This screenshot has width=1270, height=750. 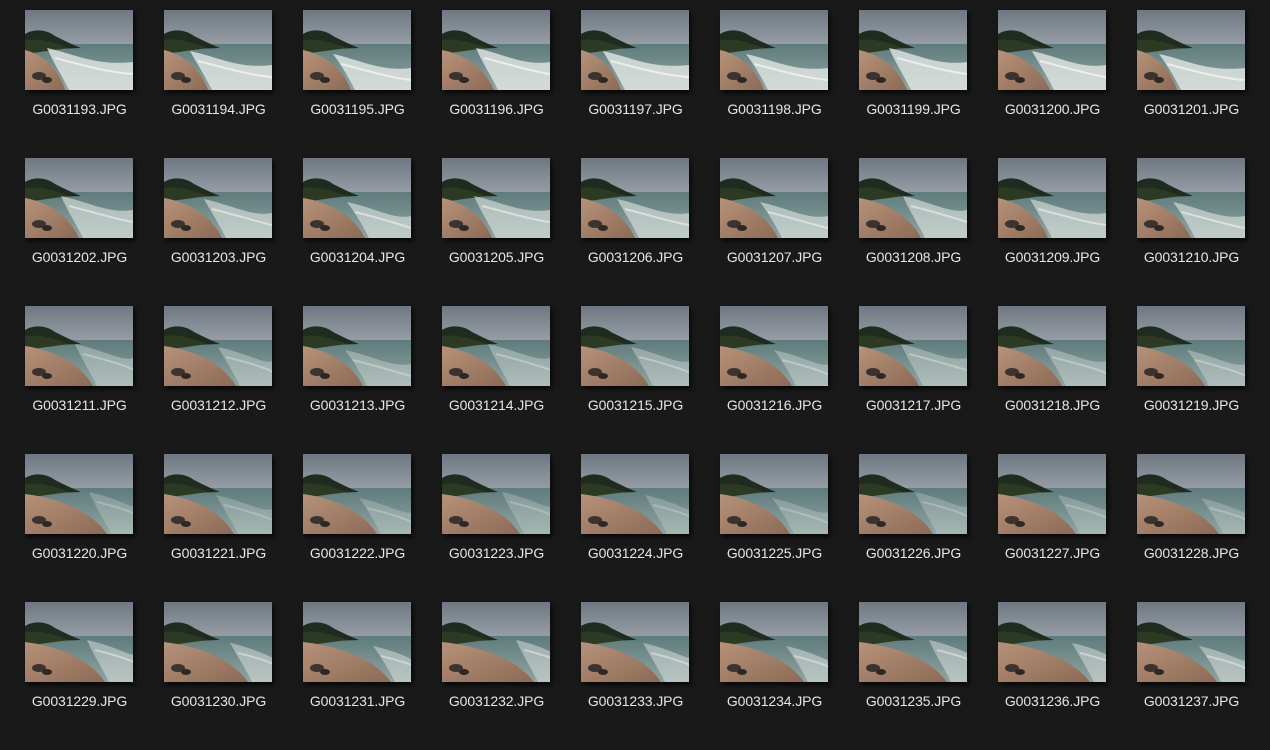 I want to click on file-name-label: G0031226.JPG, so click(x=913, y=553).